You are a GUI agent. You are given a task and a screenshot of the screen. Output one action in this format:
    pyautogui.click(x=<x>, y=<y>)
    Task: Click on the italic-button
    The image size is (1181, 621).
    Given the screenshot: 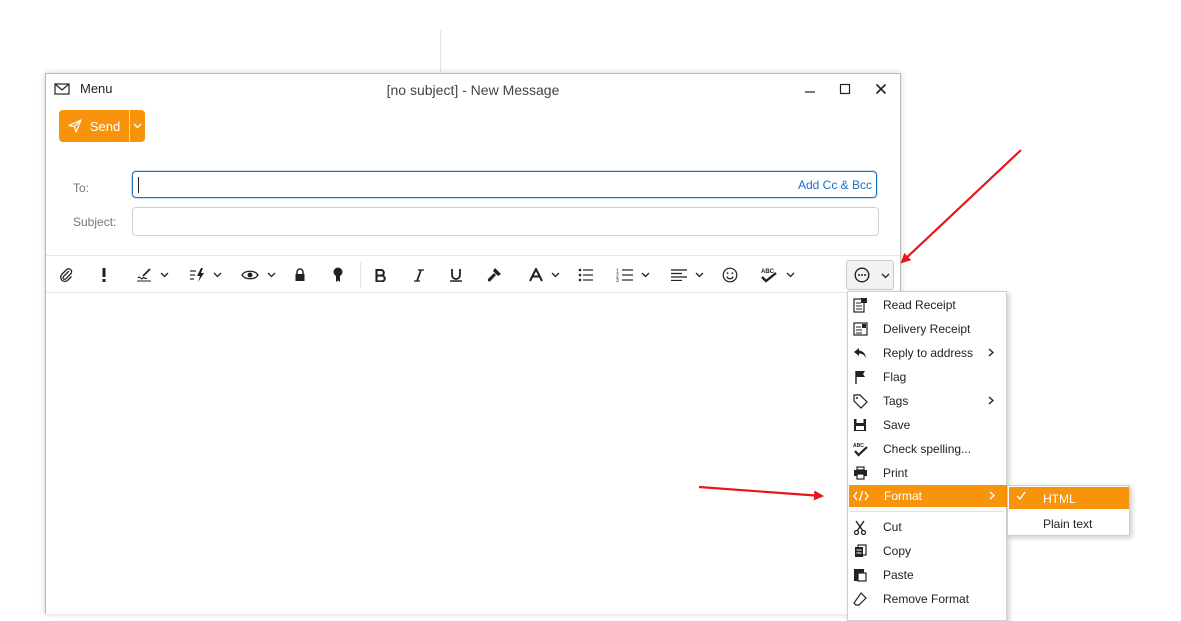 What is the action you would take?
    pyautogui.click(x=419, y=275)
    